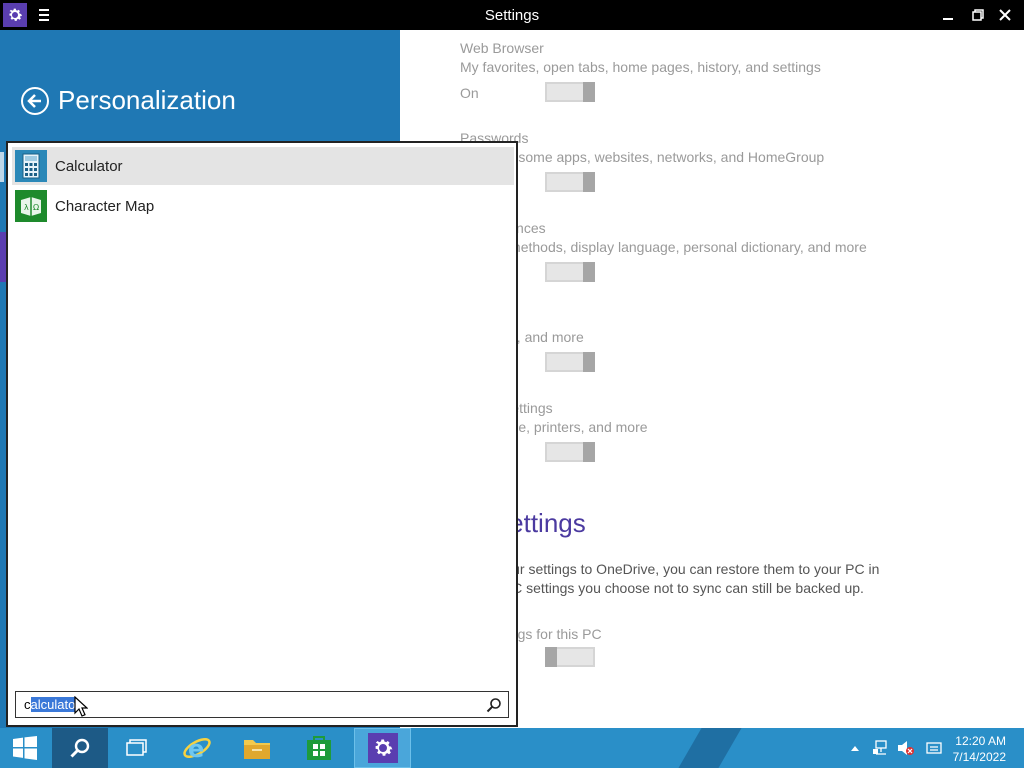 This screenshot has height=768, width=1024. Describe the element at coordinates (570, 182) in the screenshot. I see `passwords-toggle` at that location.